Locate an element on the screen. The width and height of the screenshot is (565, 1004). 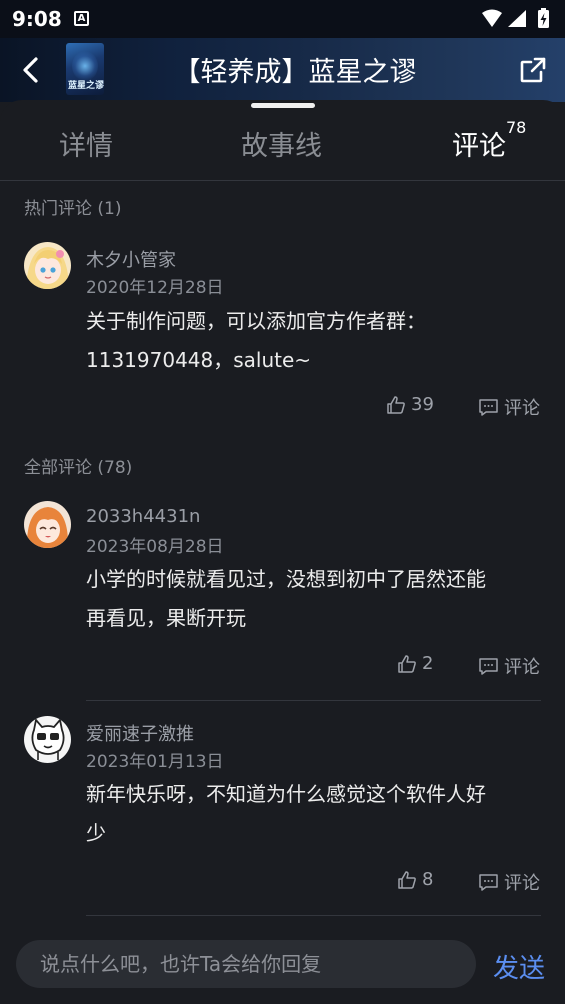
comment-input: 说点什么吧，也许Ta会给你回复 is located at coordinates (246, 964).